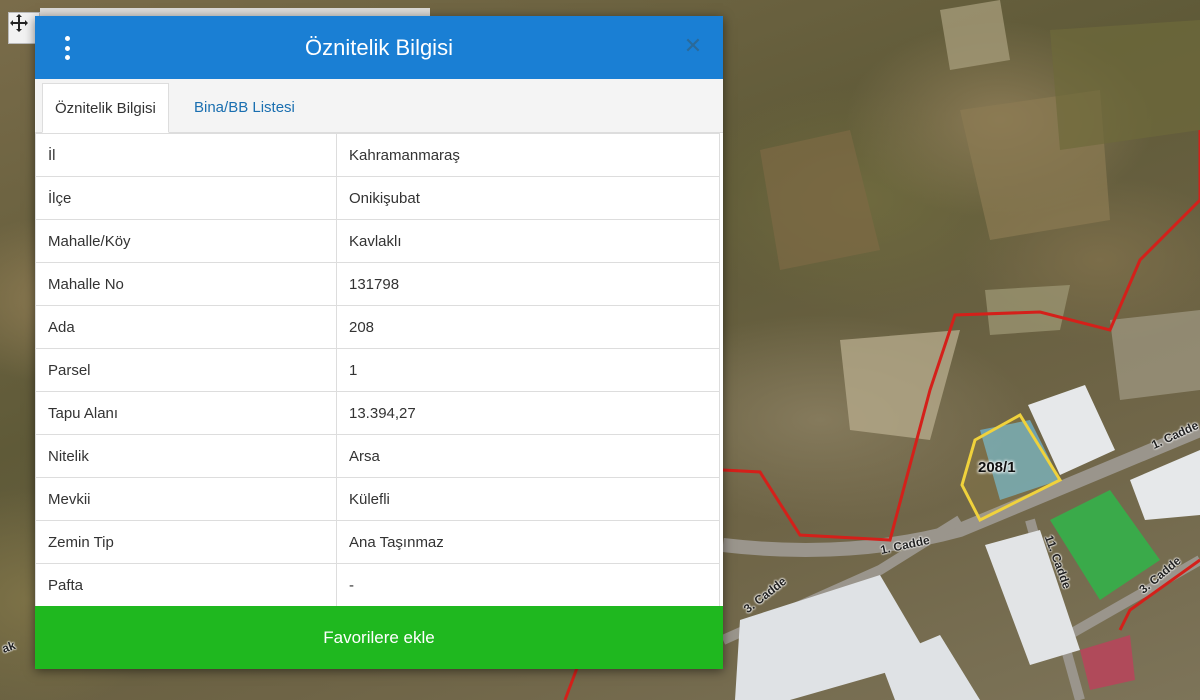 Image resolution: width=1200 pixels, height=700 pixels. Describe the element at coordinates (528, 284) in the screenshot. I see `attribute-value: 131798` at that location.